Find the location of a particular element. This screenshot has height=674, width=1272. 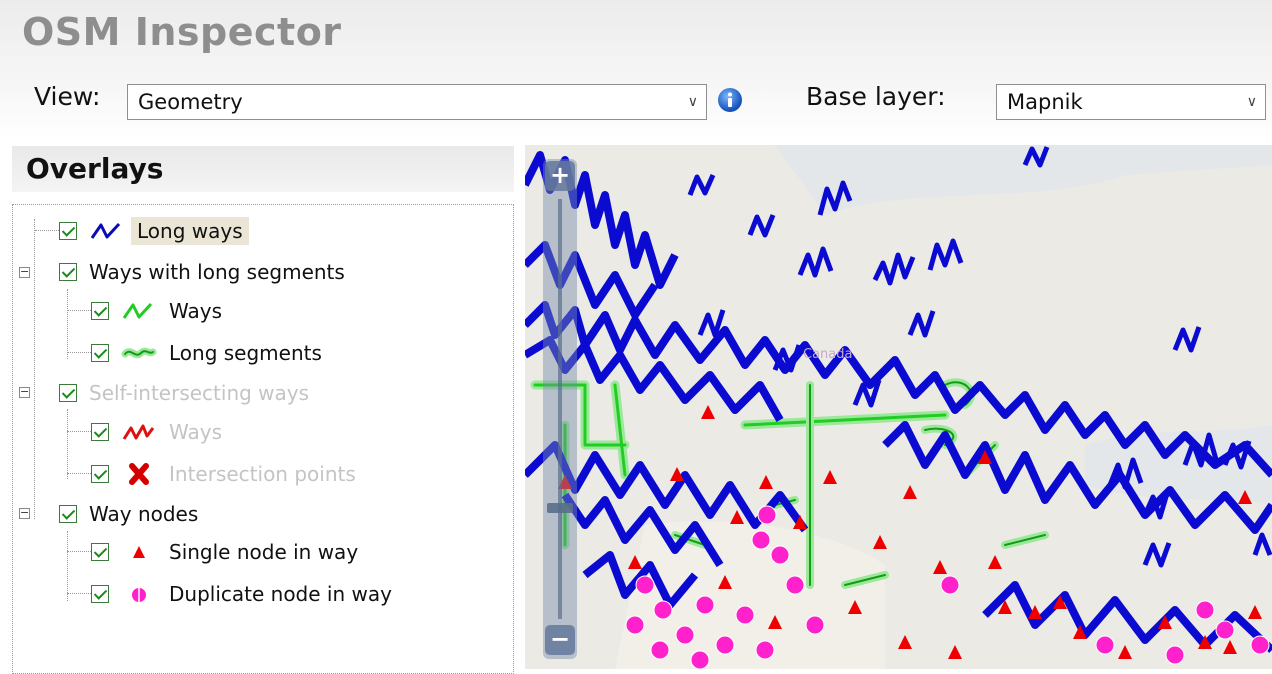

overlay-way-nodes: Way nodes is located at coordinates (128, 514).